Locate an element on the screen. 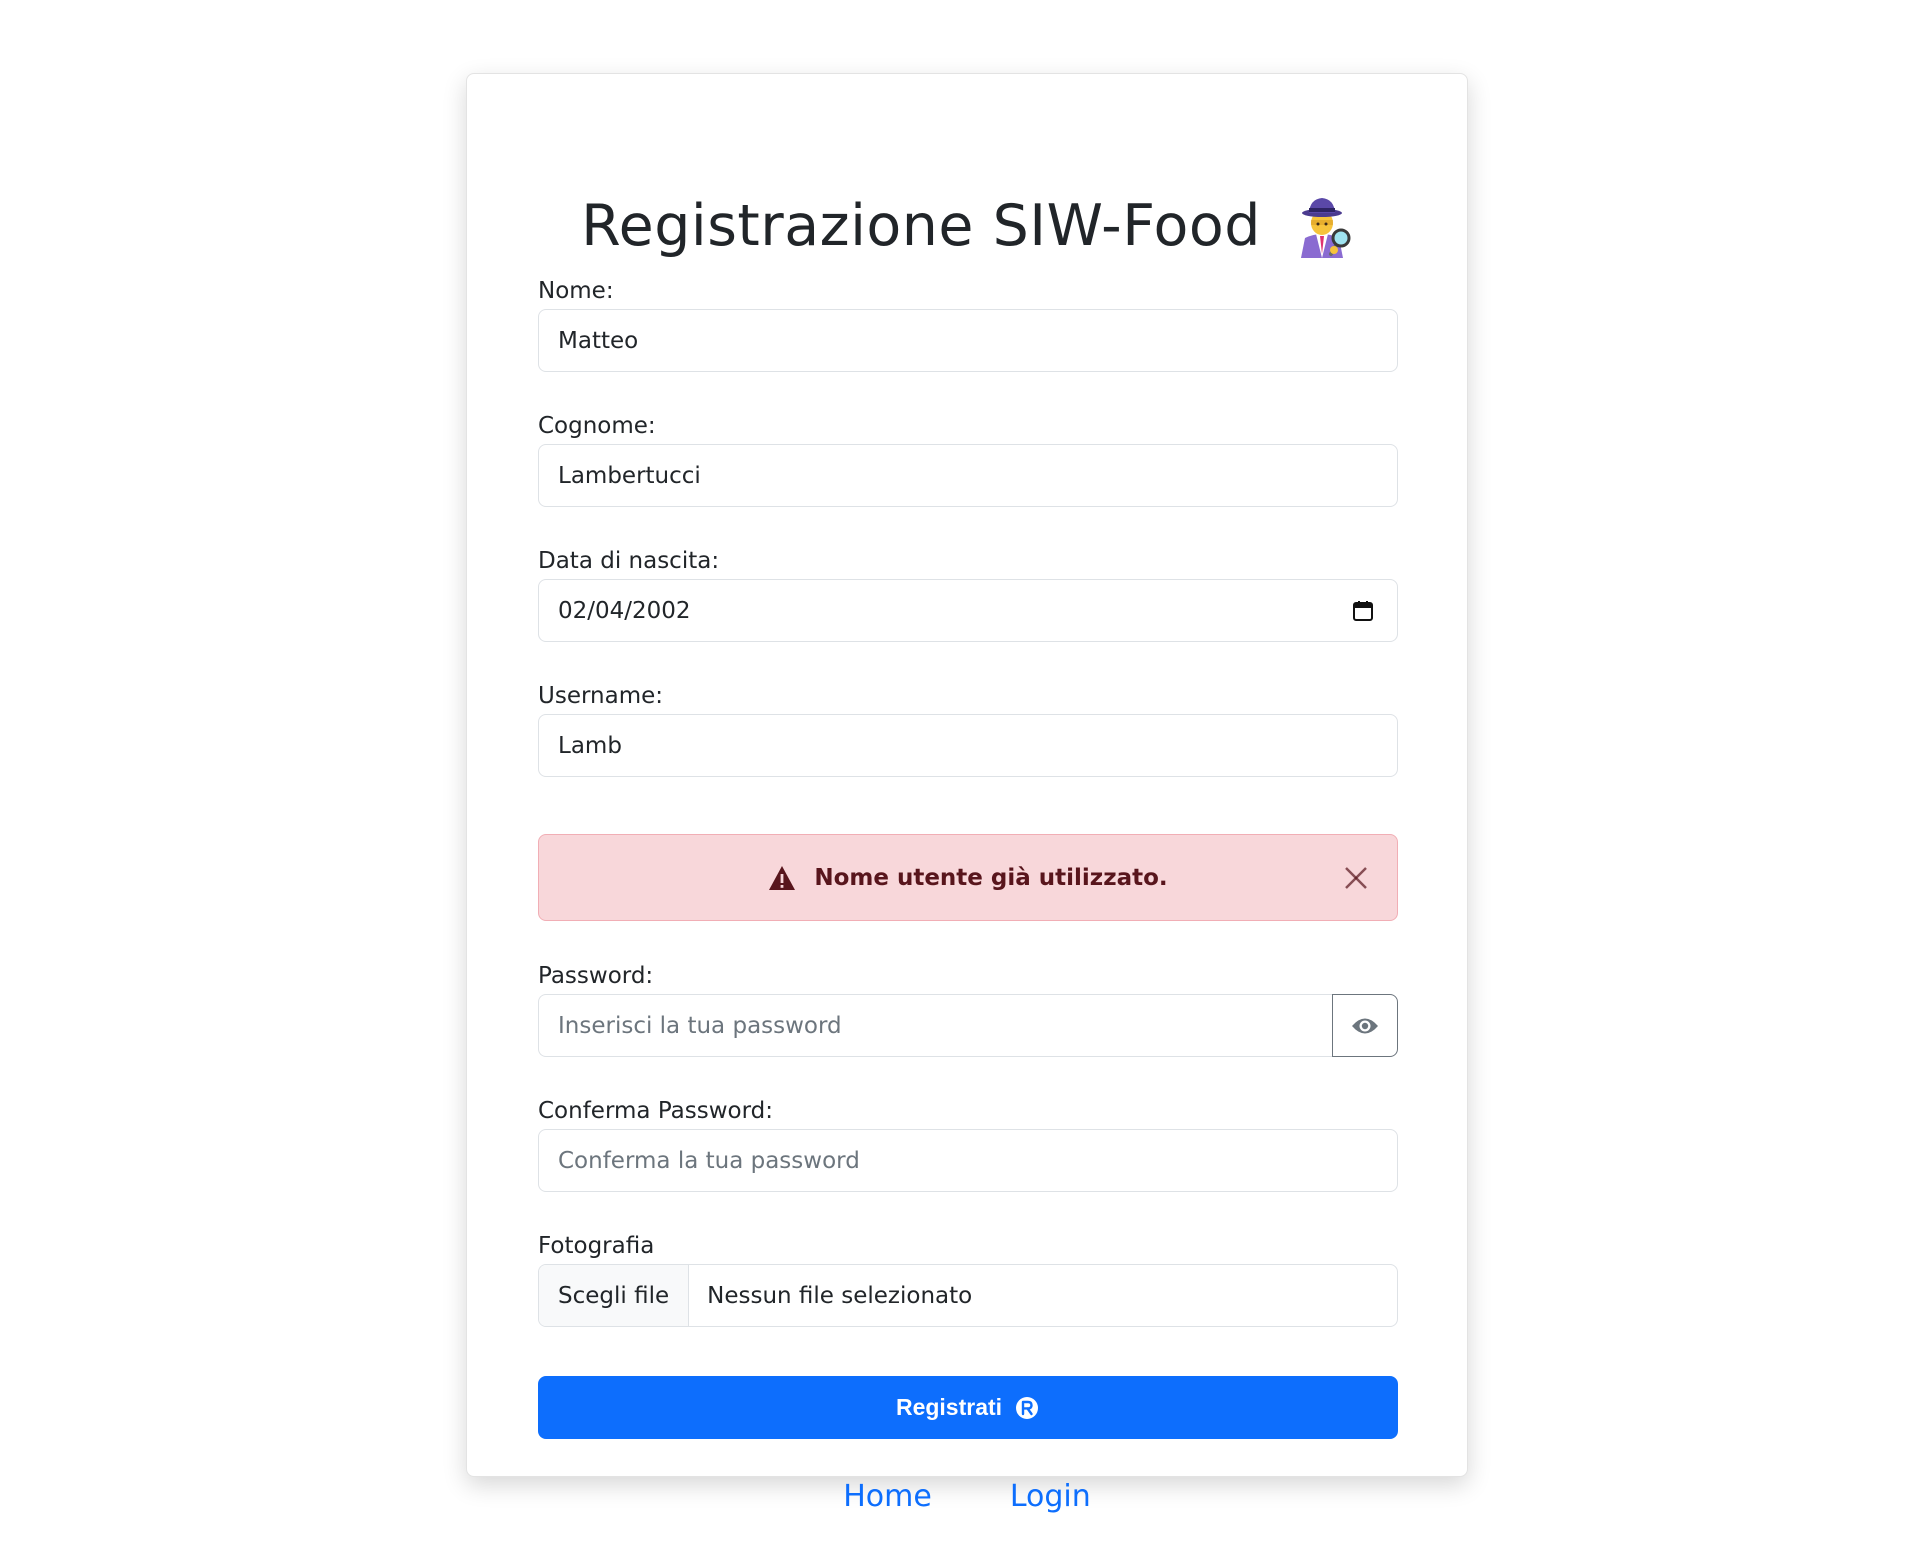 Image resolution: width=1920 pixels, height=1541 pixels. eye-icon is located at coordinates (1365, 1025).